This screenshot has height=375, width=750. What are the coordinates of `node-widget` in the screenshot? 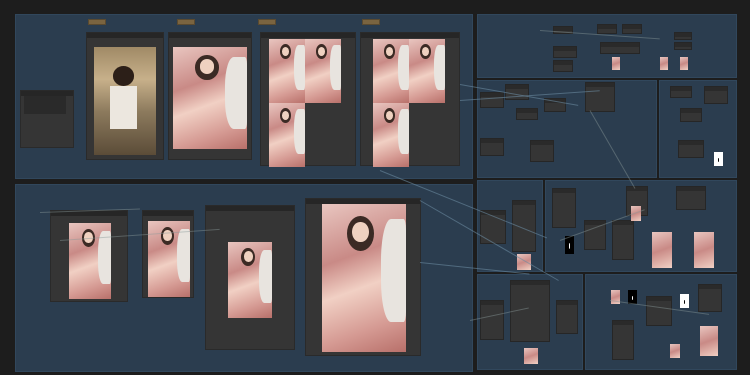 It's located at (45, 105).